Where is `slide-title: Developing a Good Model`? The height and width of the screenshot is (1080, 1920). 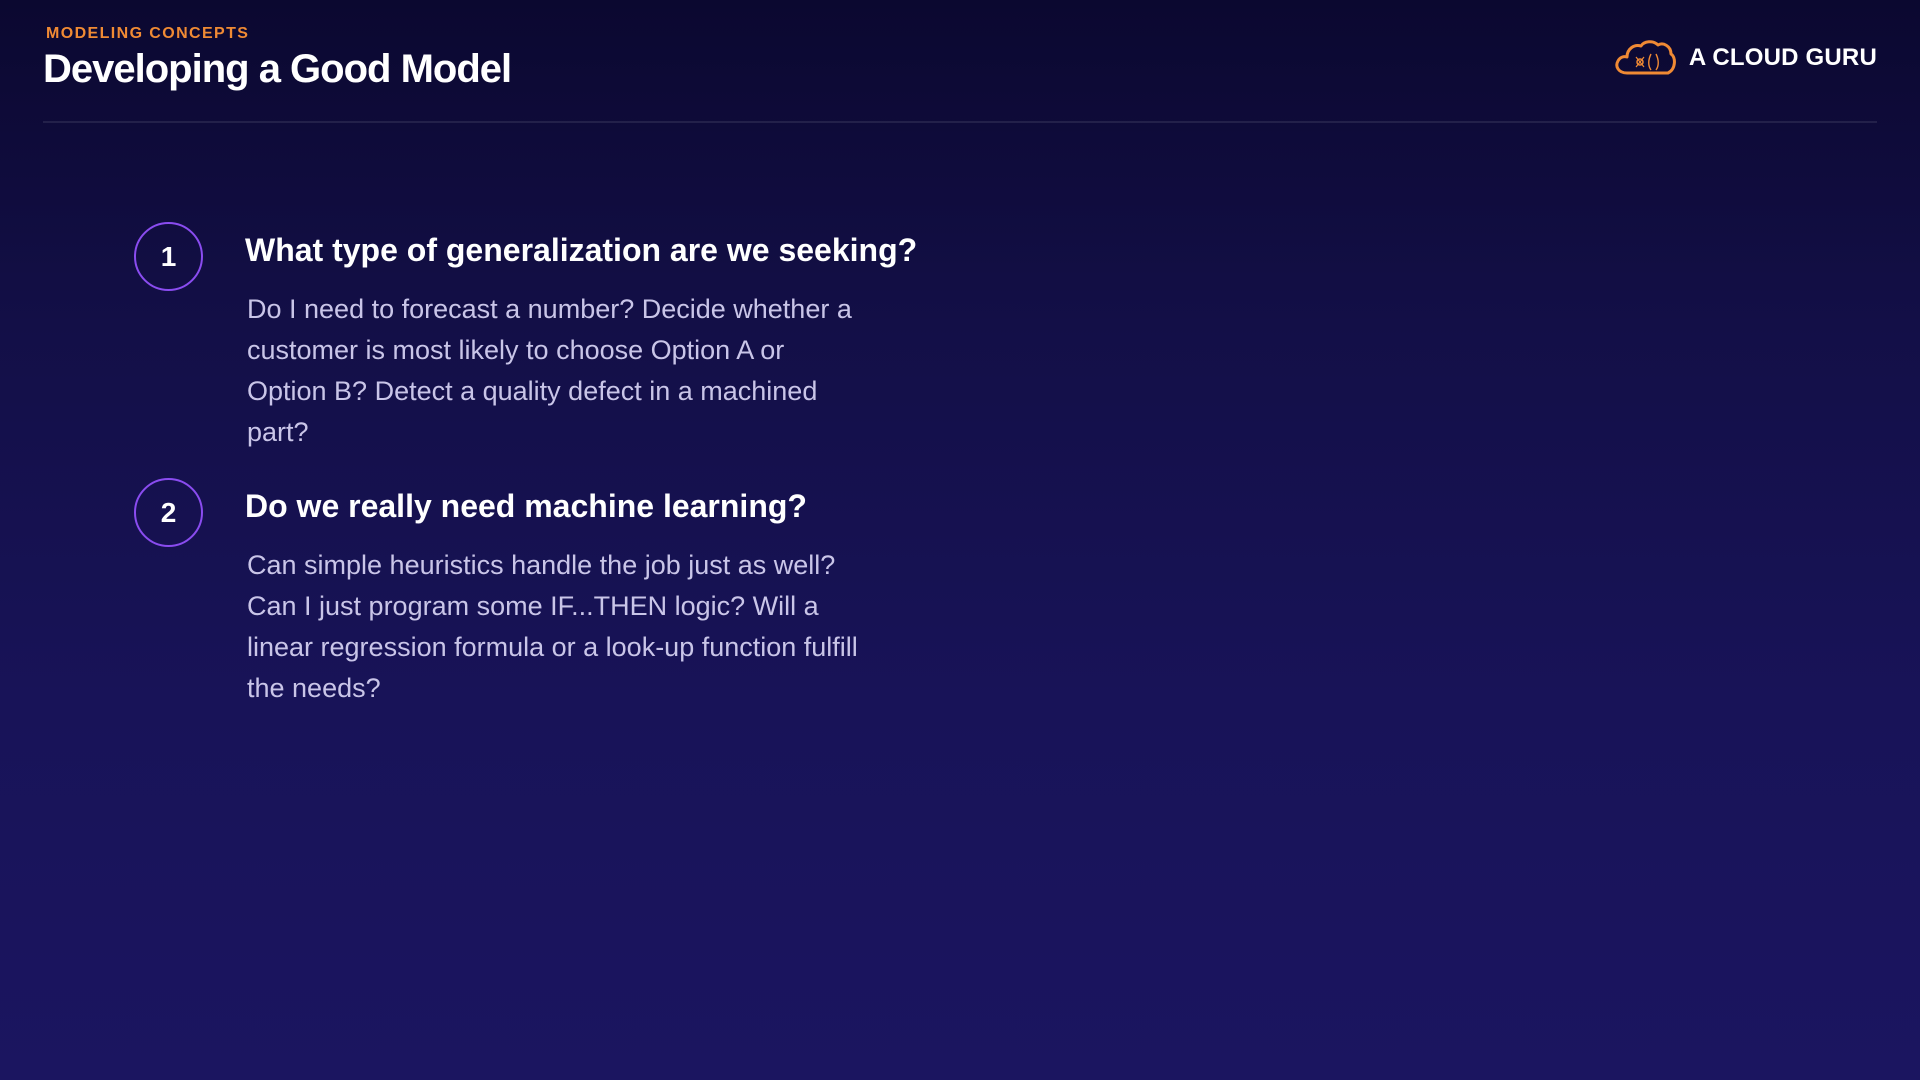
slide-title: Developing a Good Model is located at coordinates (277, 69).